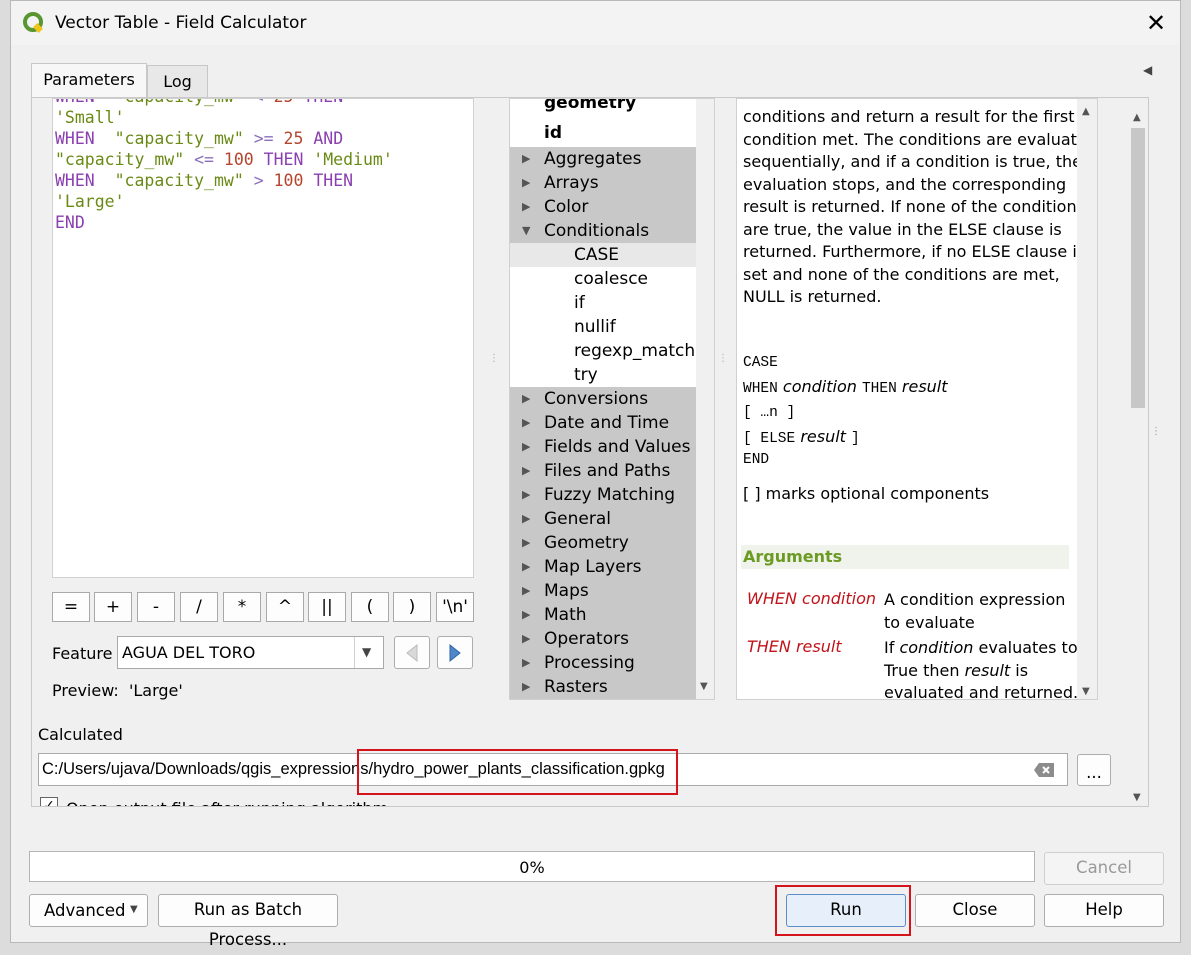 The image size is (1191, 955). I want to click on tree-item-label: try, so click(586, 375).